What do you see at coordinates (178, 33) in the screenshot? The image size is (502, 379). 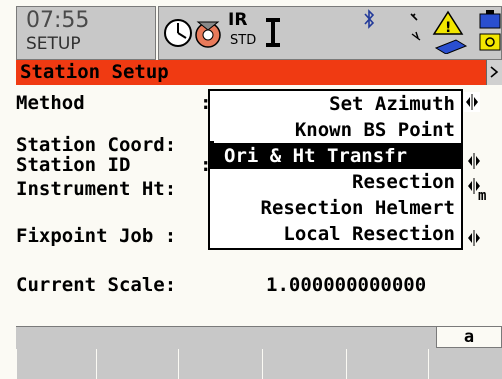 I see `clock-icon` at bounding box center [178, 33].